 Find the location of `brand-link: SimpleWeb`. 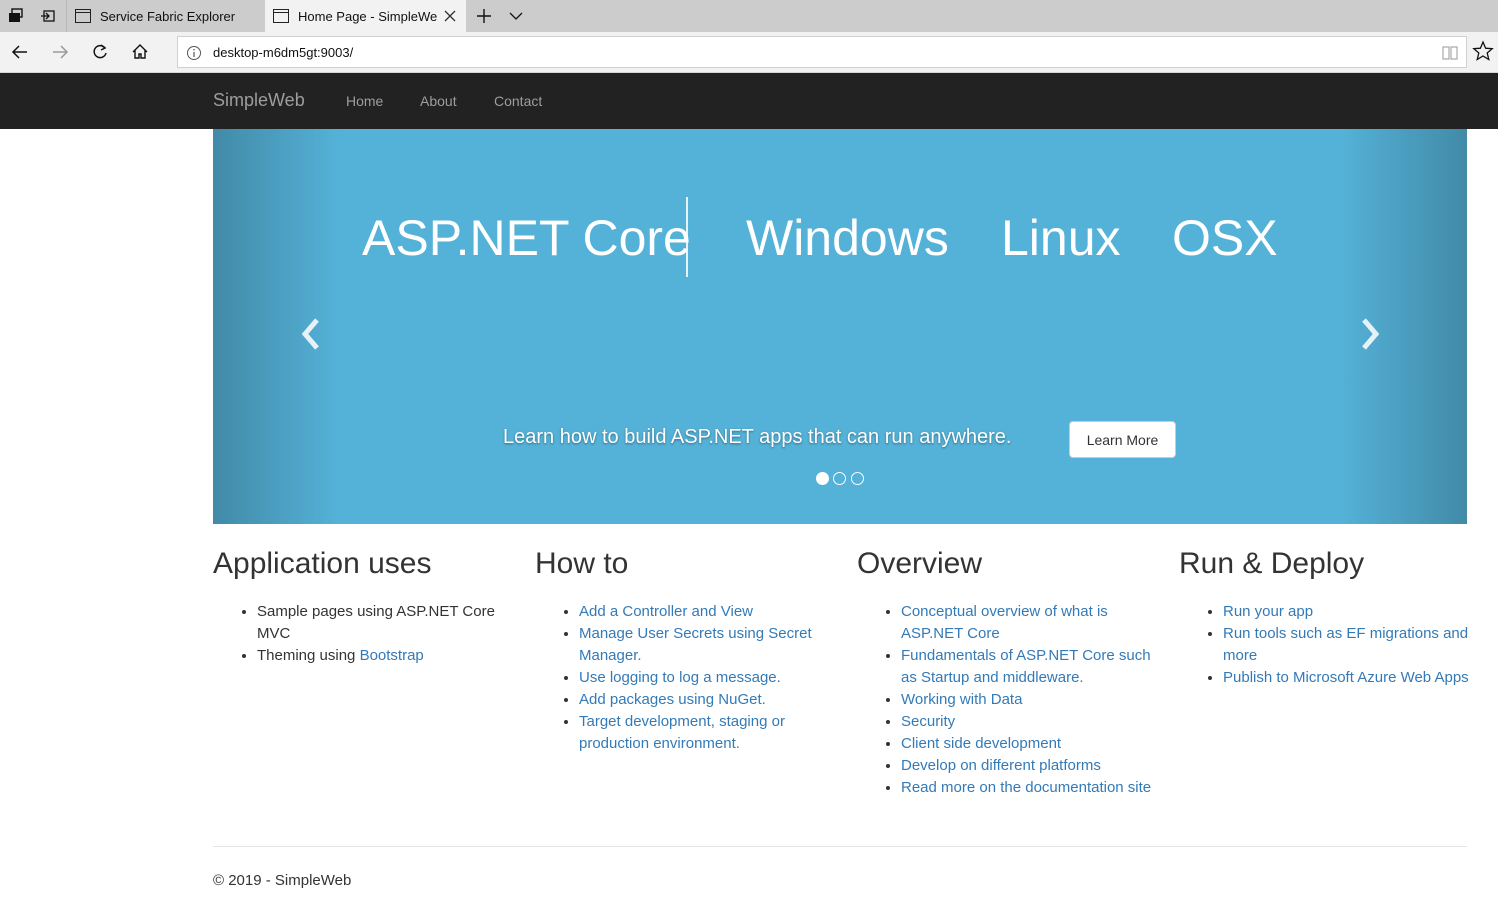

brand-link: SimpleWeb is located at coordinates (259, 100).